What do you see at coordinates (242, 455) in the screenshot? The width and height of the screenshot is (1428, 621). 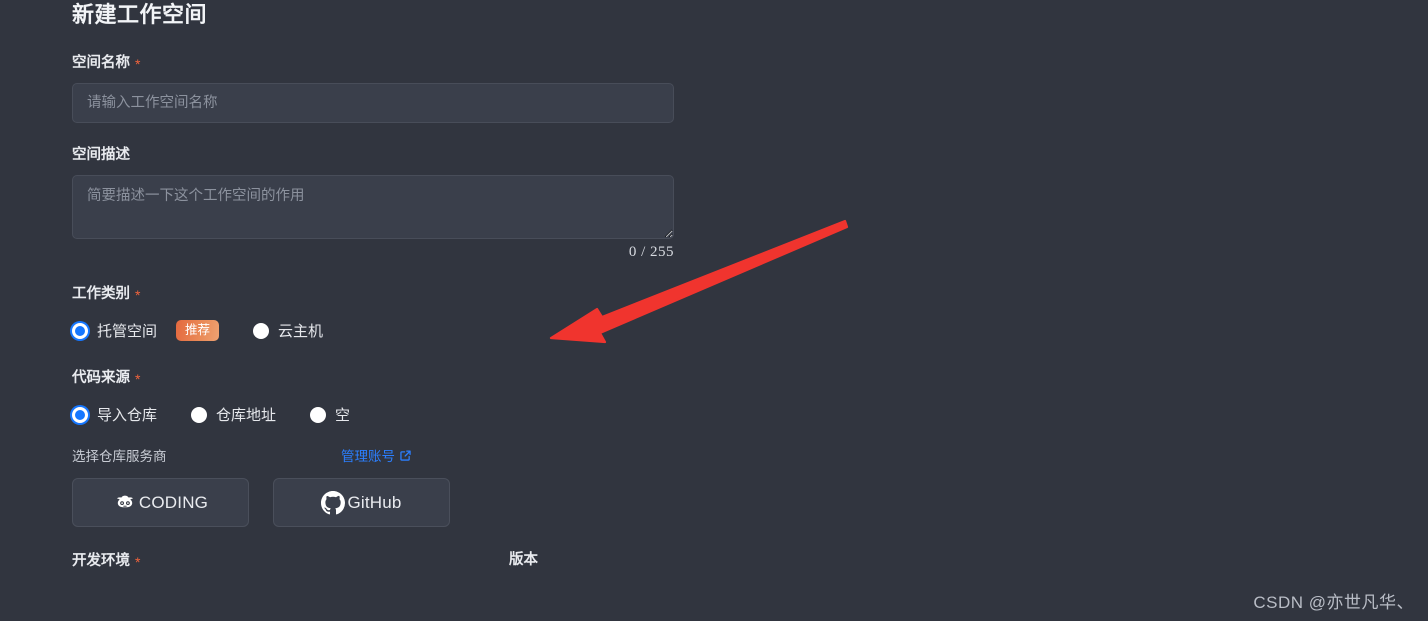 I see `repo-provider-header: 选择仓库服务商 管理账号` at bounding box center [242, 455].